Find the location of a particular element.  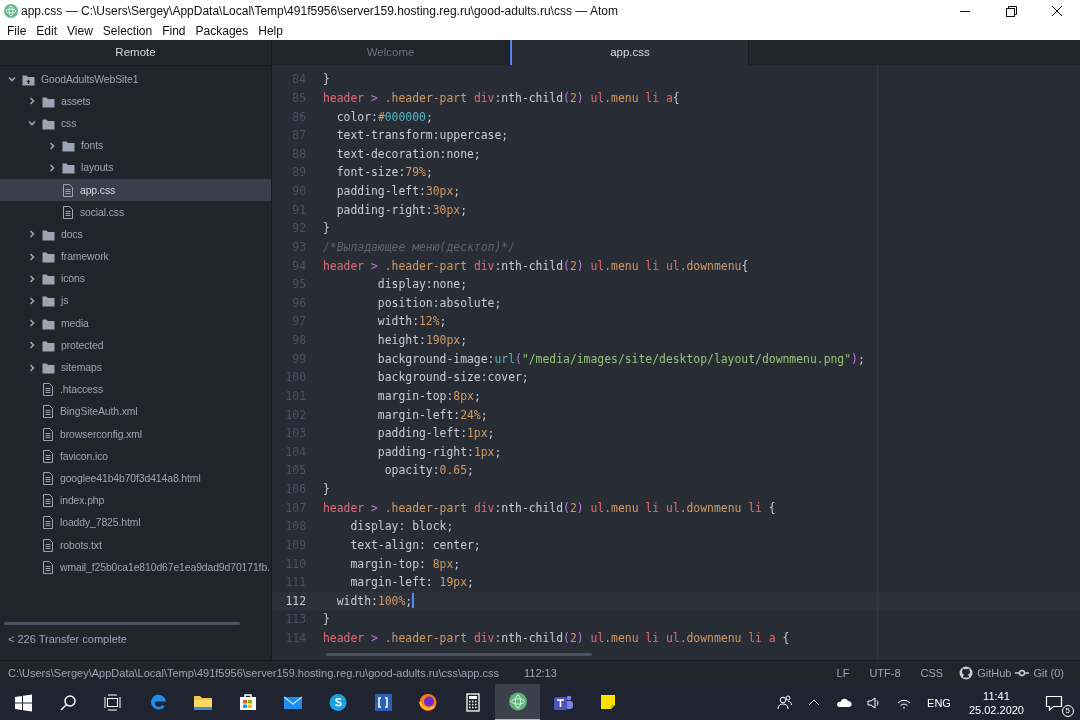

code-line: display: block; is located at coordinates (401, 526).